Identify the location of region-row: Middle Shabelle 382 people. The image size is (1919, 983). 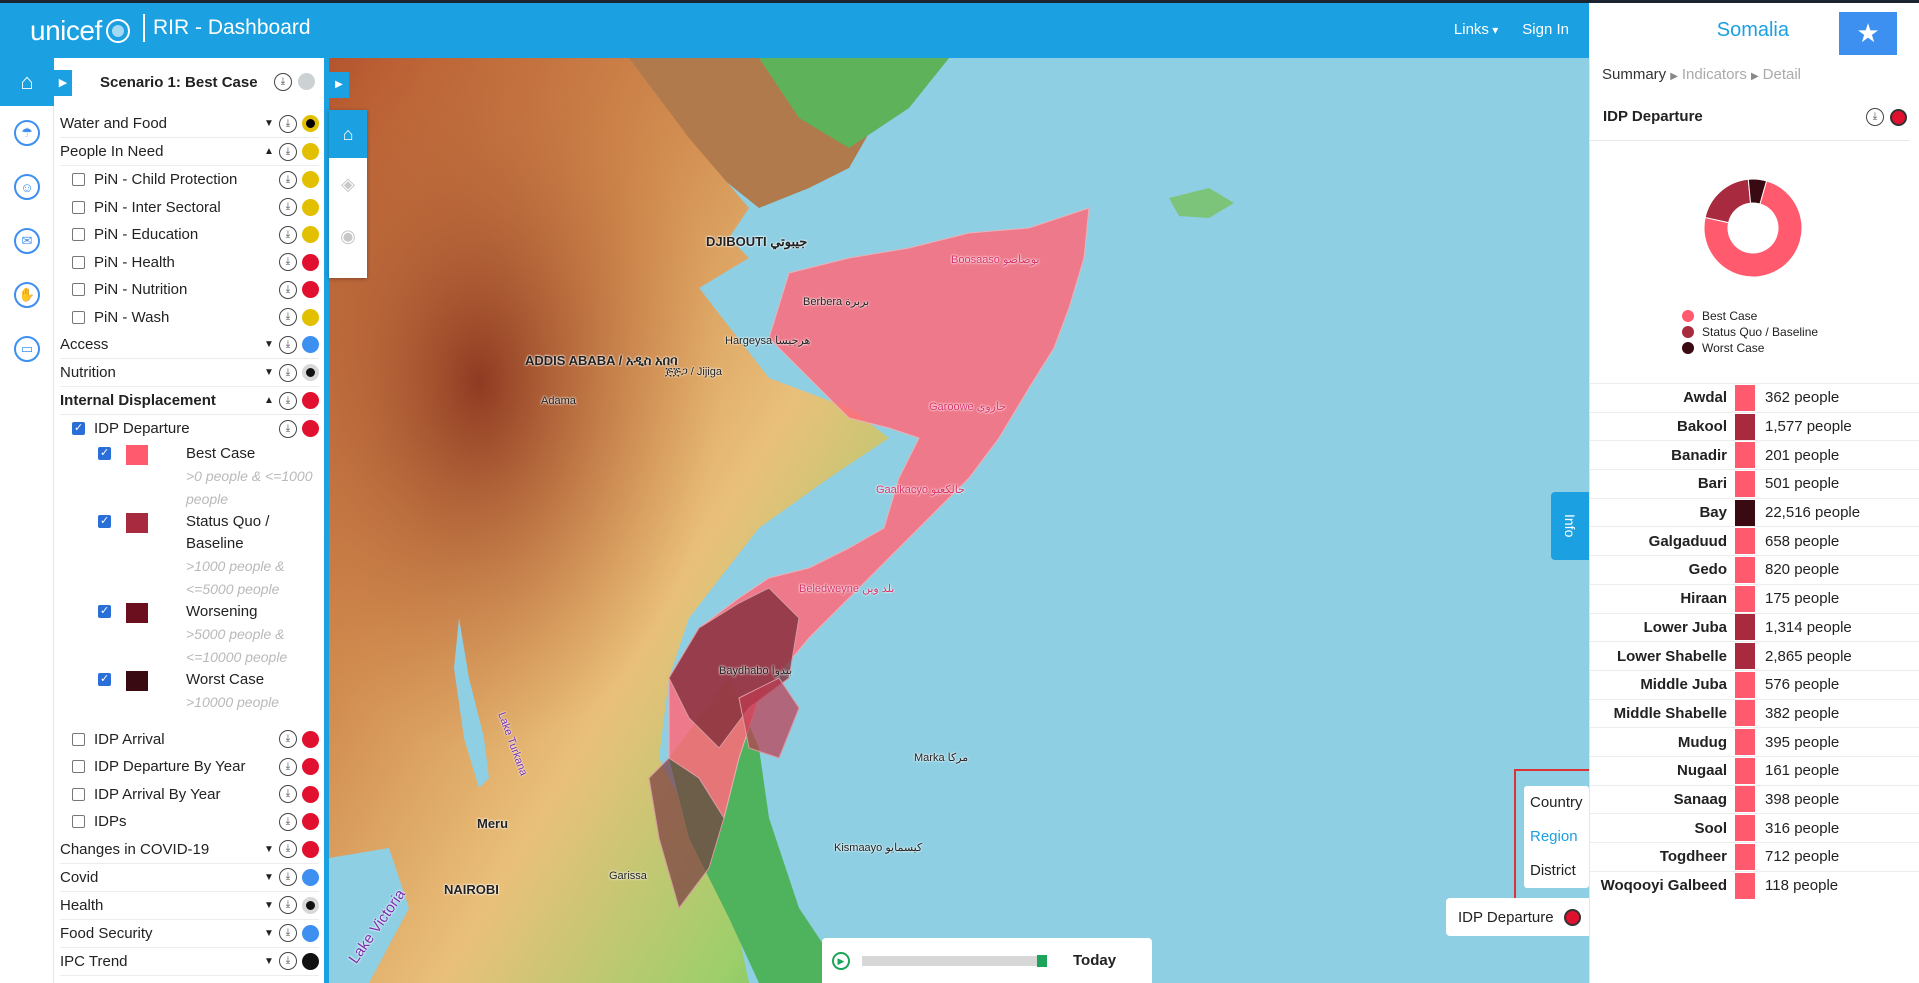
(1754, 713).